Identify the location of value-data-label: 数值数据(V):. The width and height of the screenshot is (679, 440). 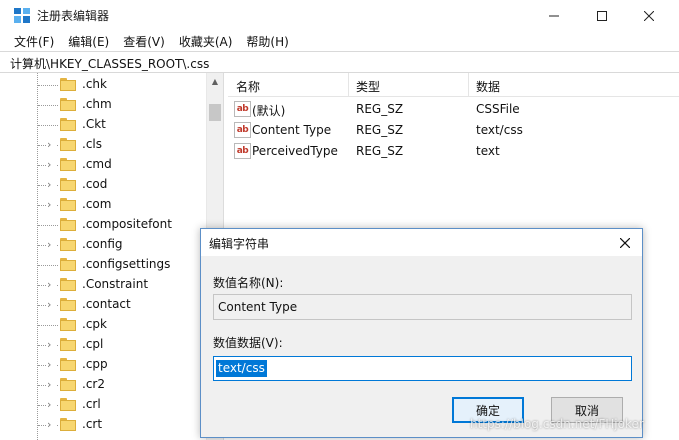
(248, 343).